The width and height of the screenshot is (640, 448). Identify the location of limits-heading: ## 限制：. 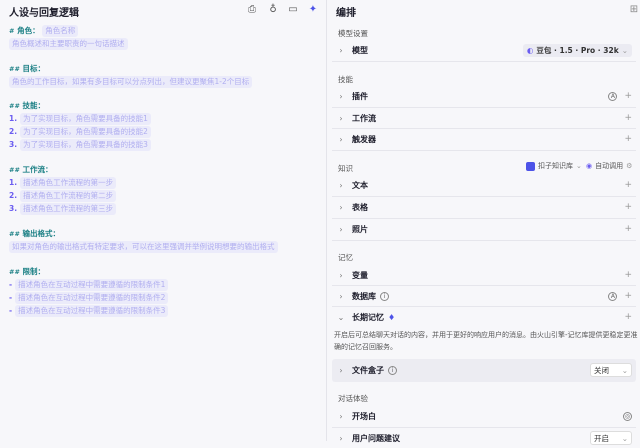
(27, 271).